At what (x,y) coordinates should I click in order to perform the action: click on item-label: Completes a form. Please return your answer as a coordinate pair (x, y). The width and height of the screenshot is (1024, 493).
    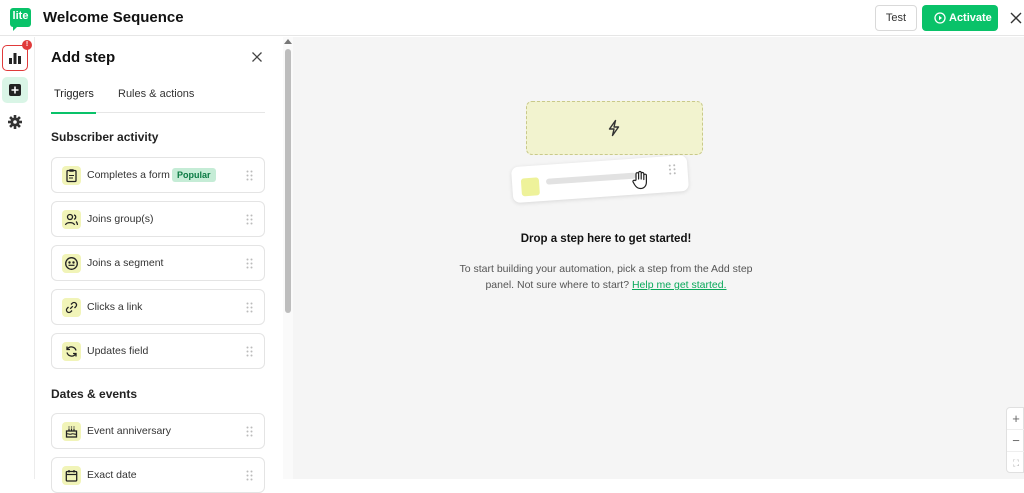
    Looking at the image, I should click on (128, 175).